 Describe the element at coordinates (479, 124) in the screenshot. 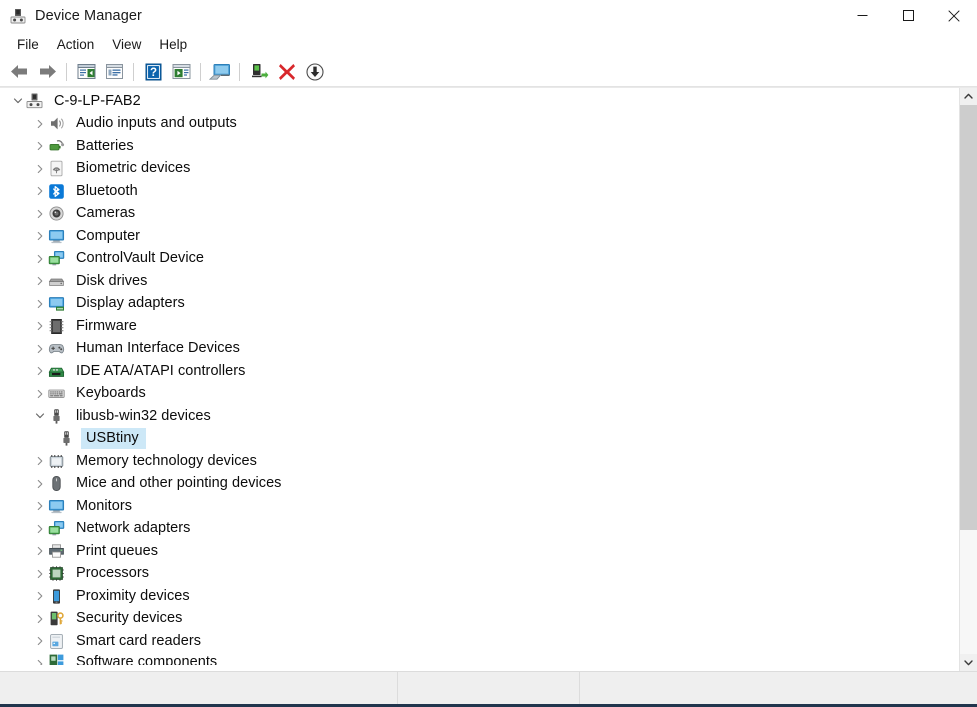

I see `tree-row-audio-inputs-and-outputs: Audio inputs and outputs` at that location.